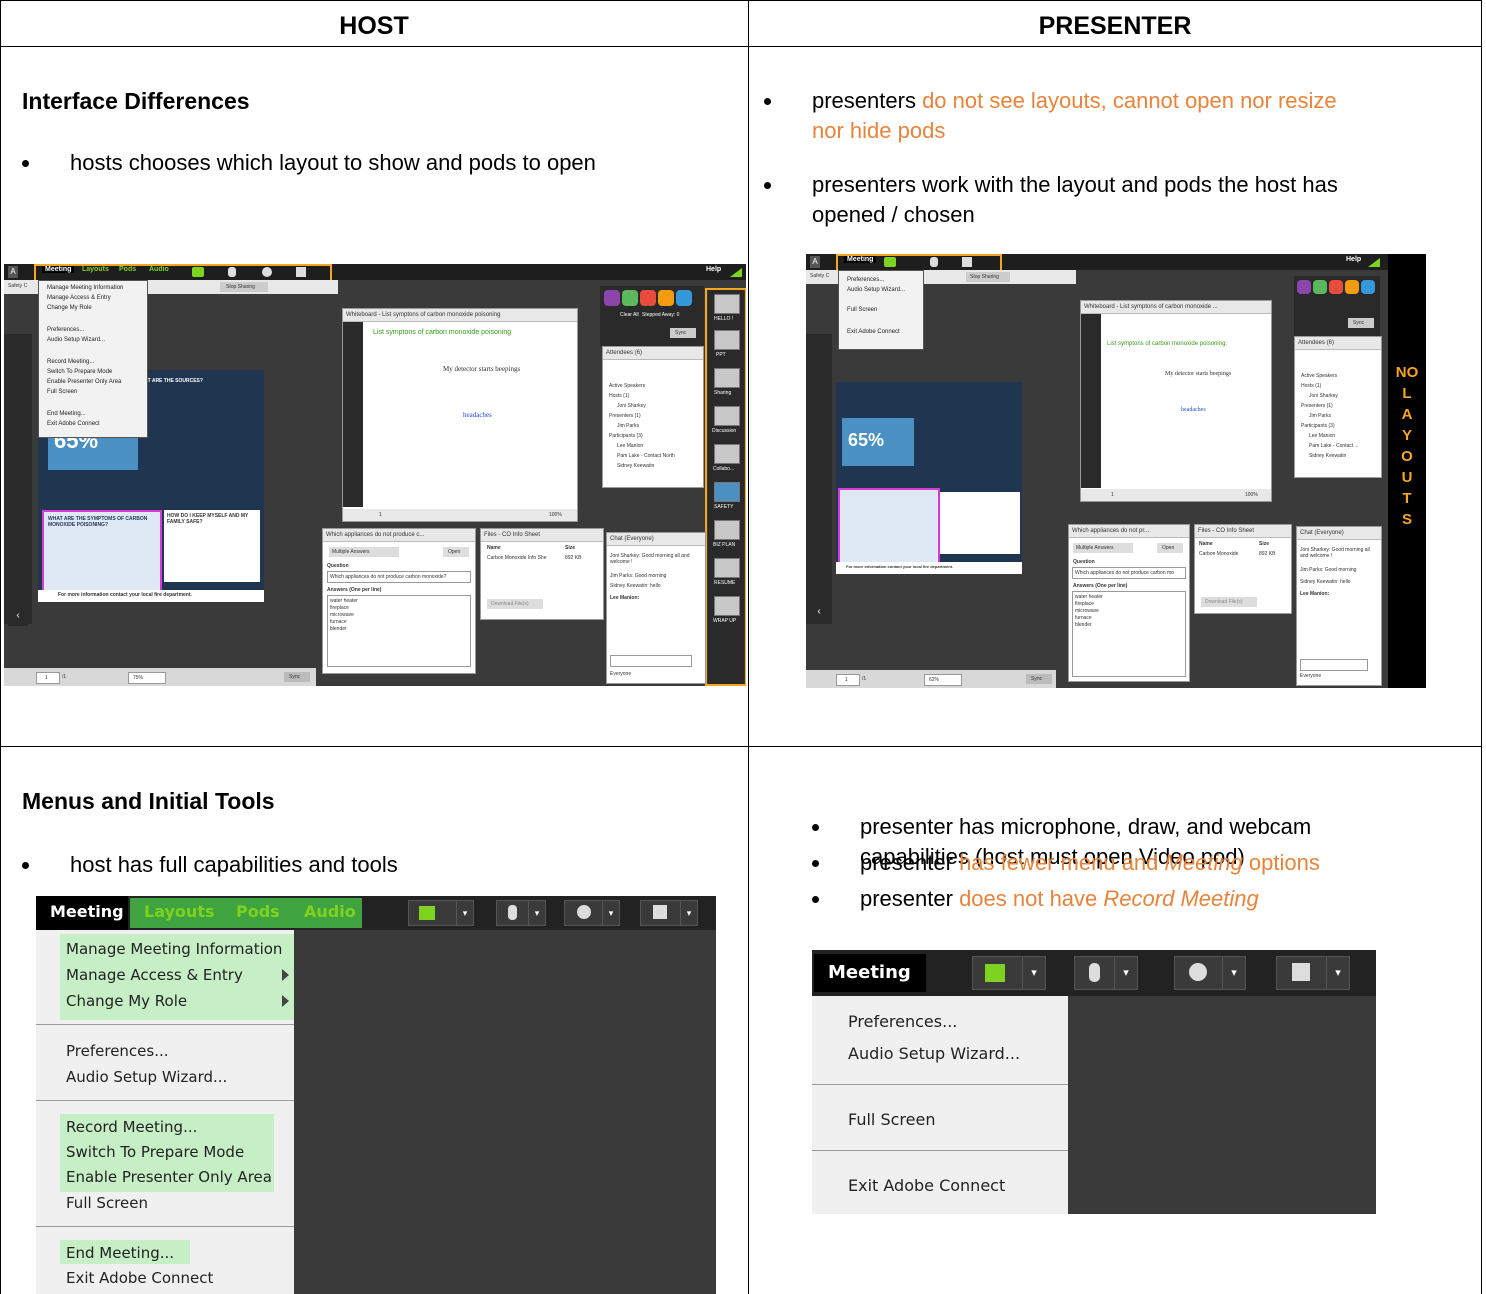 This screenshot has height=1294, width=1486. I want to click on menu-layouts: Layouts, so click(179, 911).